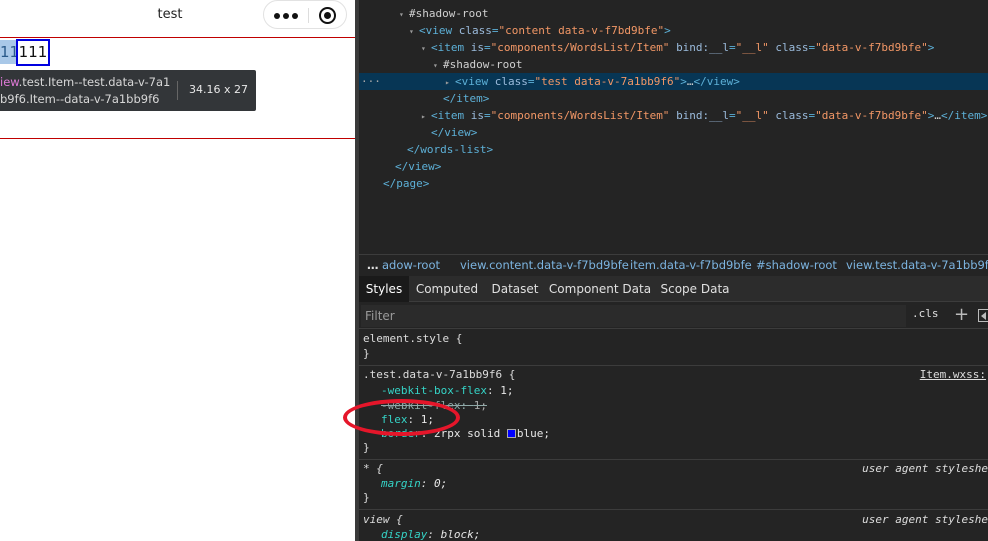  I want to click on declaration: display: block;, so click(430, 534).